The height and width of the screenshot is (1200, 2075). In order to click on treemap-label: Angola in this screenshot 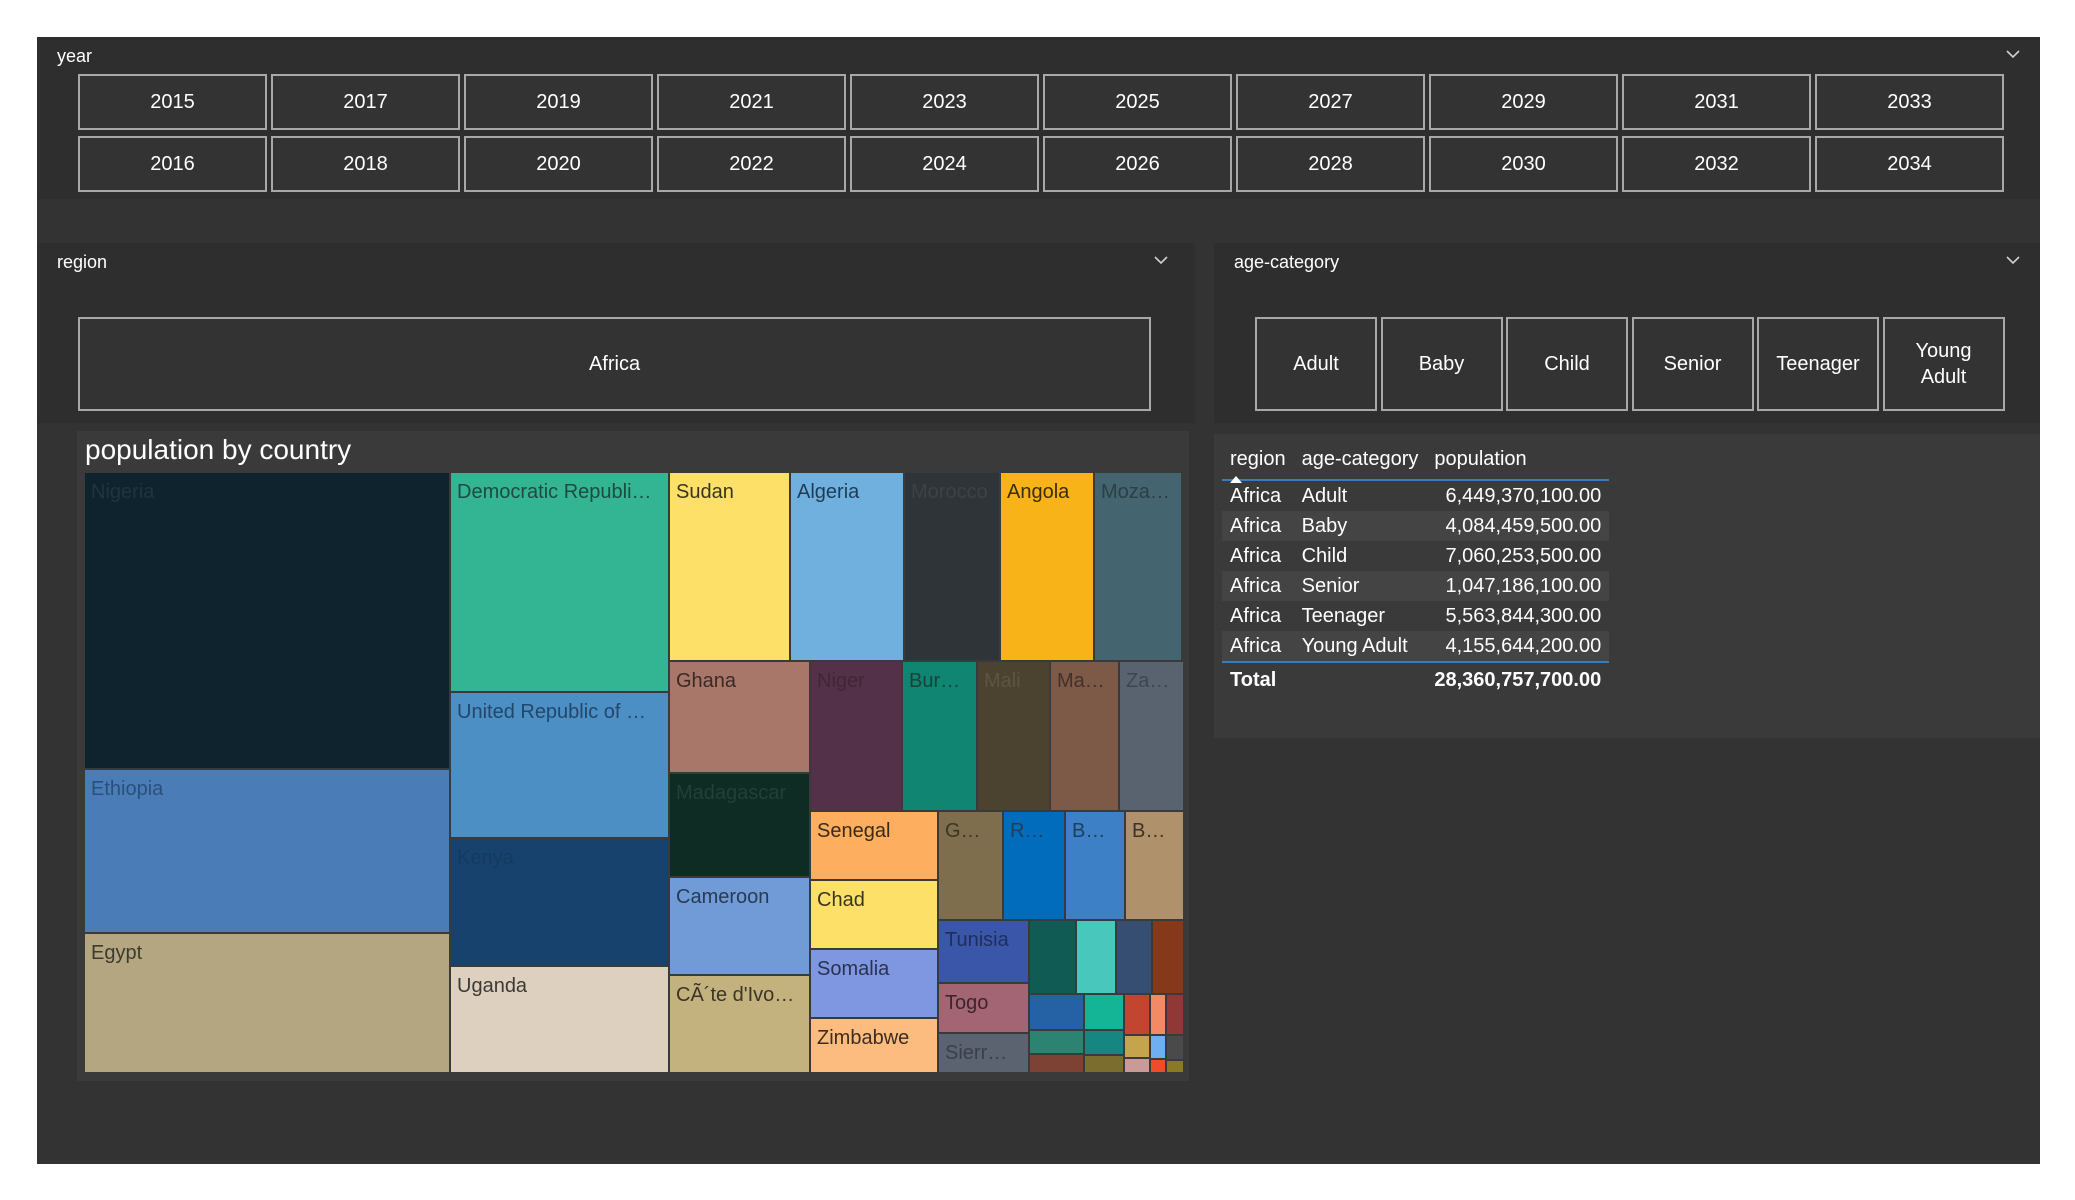, I will do `click(1038, 492)`.